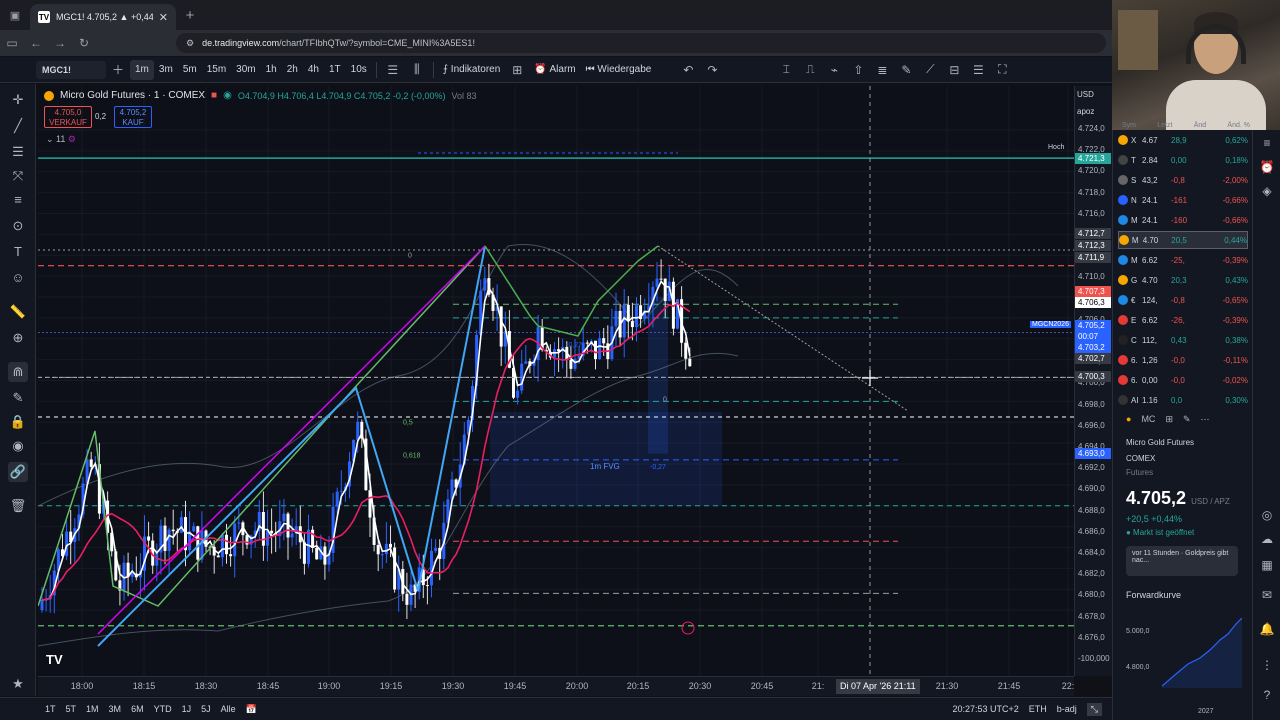 The height and width of the screenshot is (720, 1280). What do you see at coordinates (335, 70) in the screenshot?
I see `interval-1t: 1T` at bounding box center [335, 70].